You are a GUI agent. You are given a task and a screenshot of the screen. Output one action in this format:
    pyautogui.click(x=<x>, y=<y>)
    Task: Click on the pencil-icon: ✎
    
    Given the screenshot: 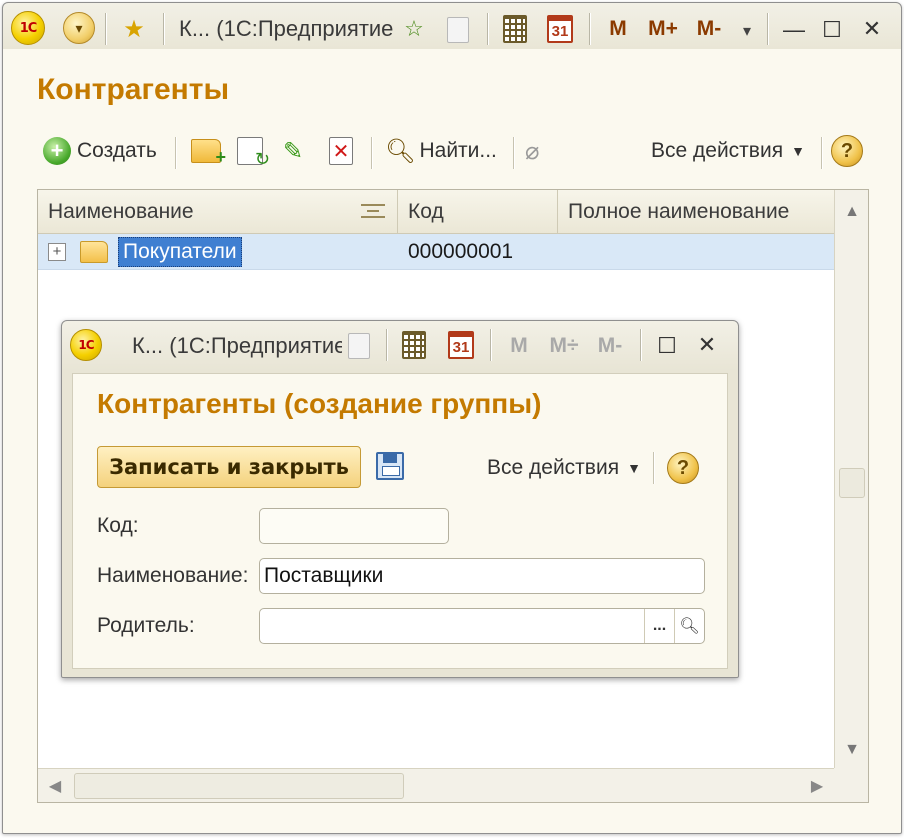 What is the action you would take?
    pyautogui.click(x=293, y=151)
    